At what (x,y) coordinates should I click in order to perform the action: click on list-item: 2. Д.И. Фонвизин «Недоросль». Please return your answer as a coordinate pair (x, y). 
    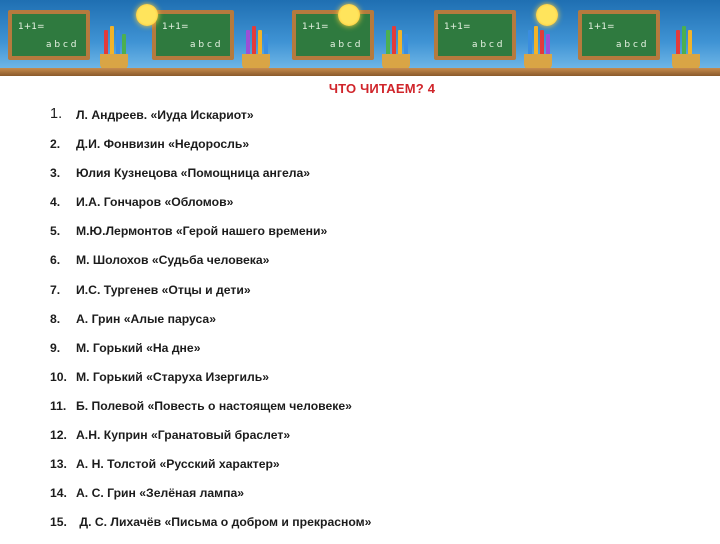
    Looking at the image, I should click on (210, 151).